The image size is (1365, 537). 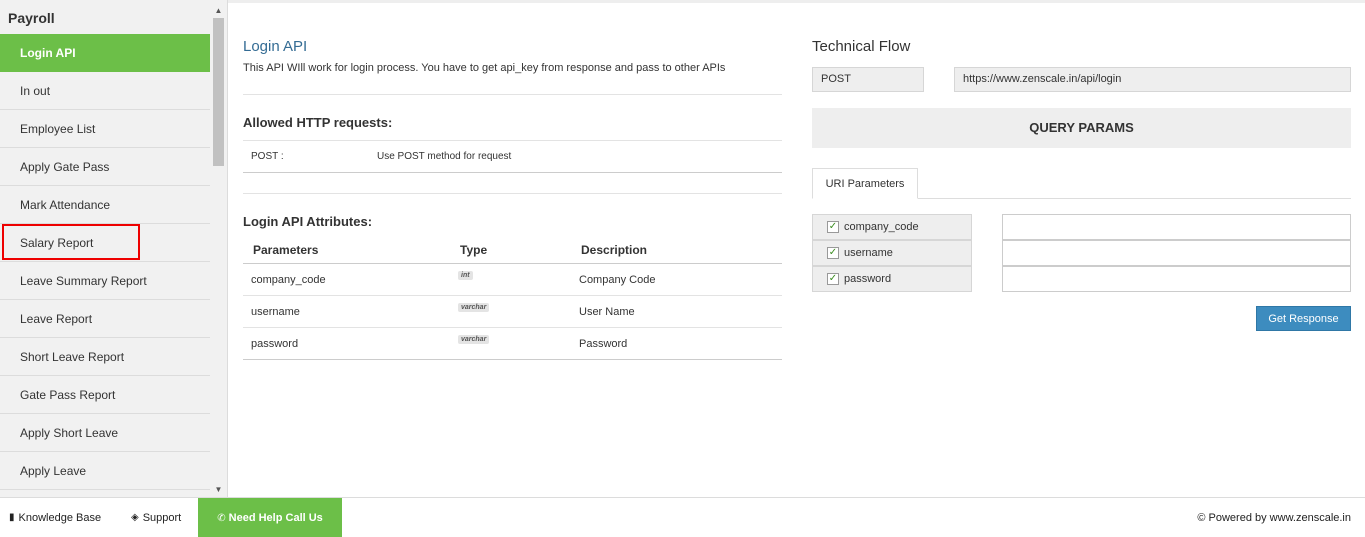 I want to click on sidebar-item-apply-gate-pass: Apply Gate Pass, so click(x=105, y=167).